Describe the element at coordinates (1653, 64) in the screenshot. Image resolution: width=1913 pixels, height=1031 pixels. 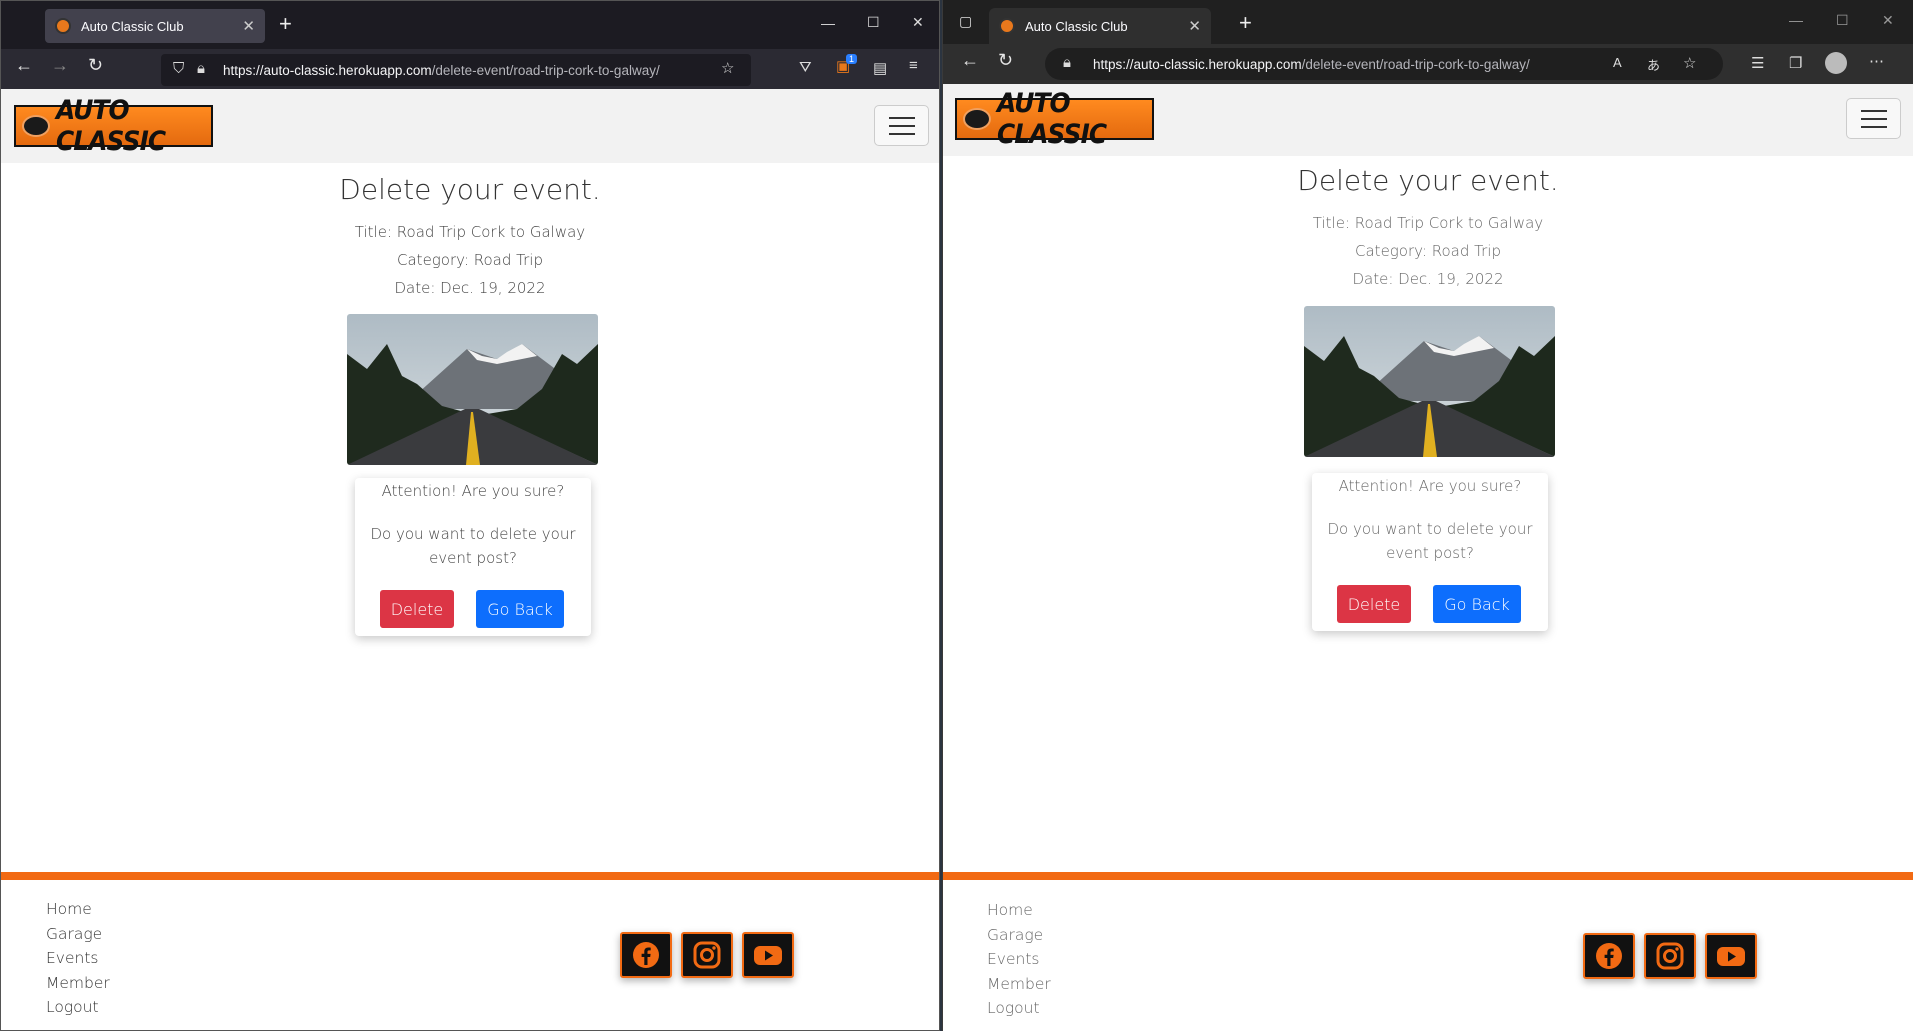
I see `translate-icon: あ` at that location.